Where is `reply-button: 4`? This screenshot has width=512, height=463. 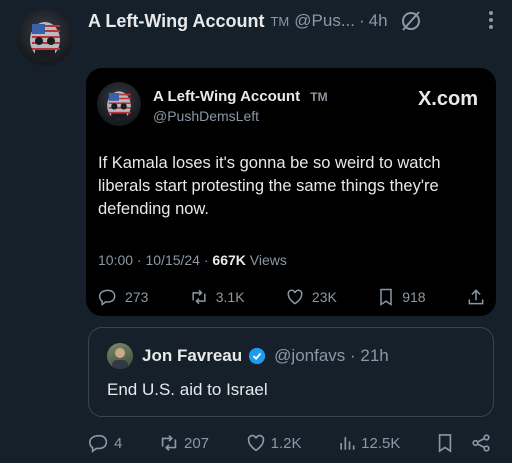 reply-button: 4 is located at coordinates (105, 443).